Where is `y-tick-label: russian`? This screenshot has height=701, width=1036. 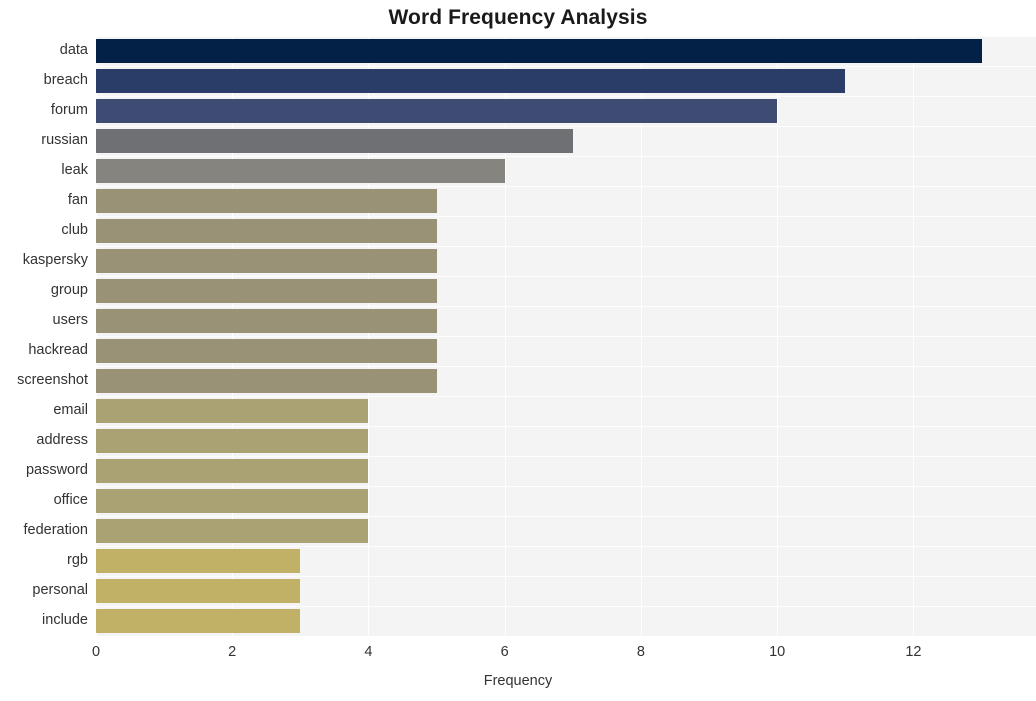 y-tick-label: russian is located at coordinates (64, 140).